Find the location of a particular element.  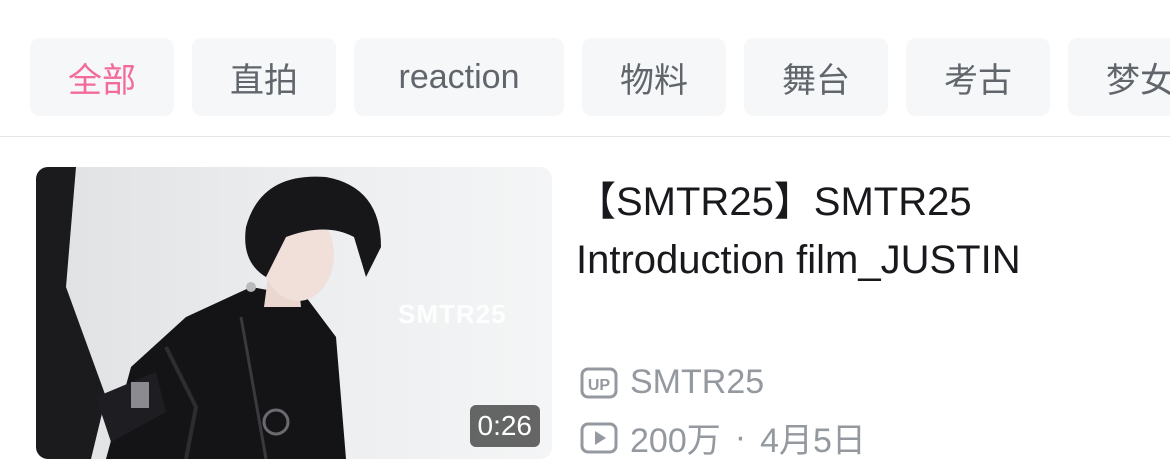

tab-divider is located at coordinates (585, 136).